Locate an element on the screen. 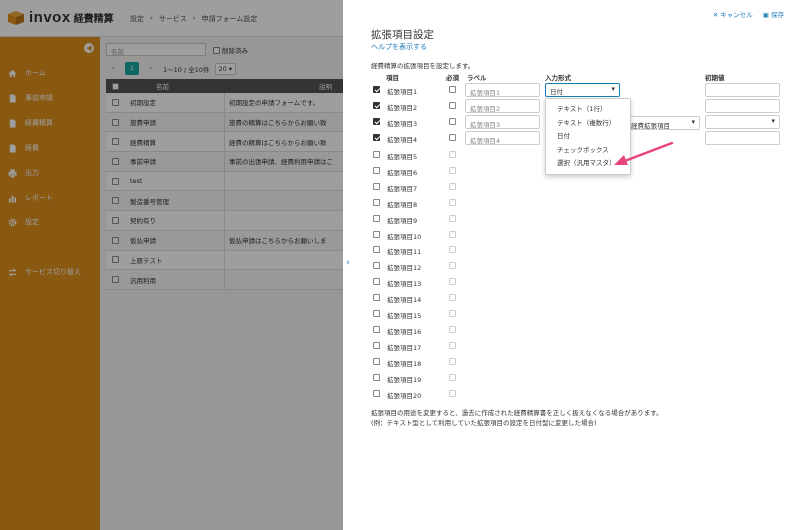  field-label: 拡張項目2 is located at coordinates (402, 108).